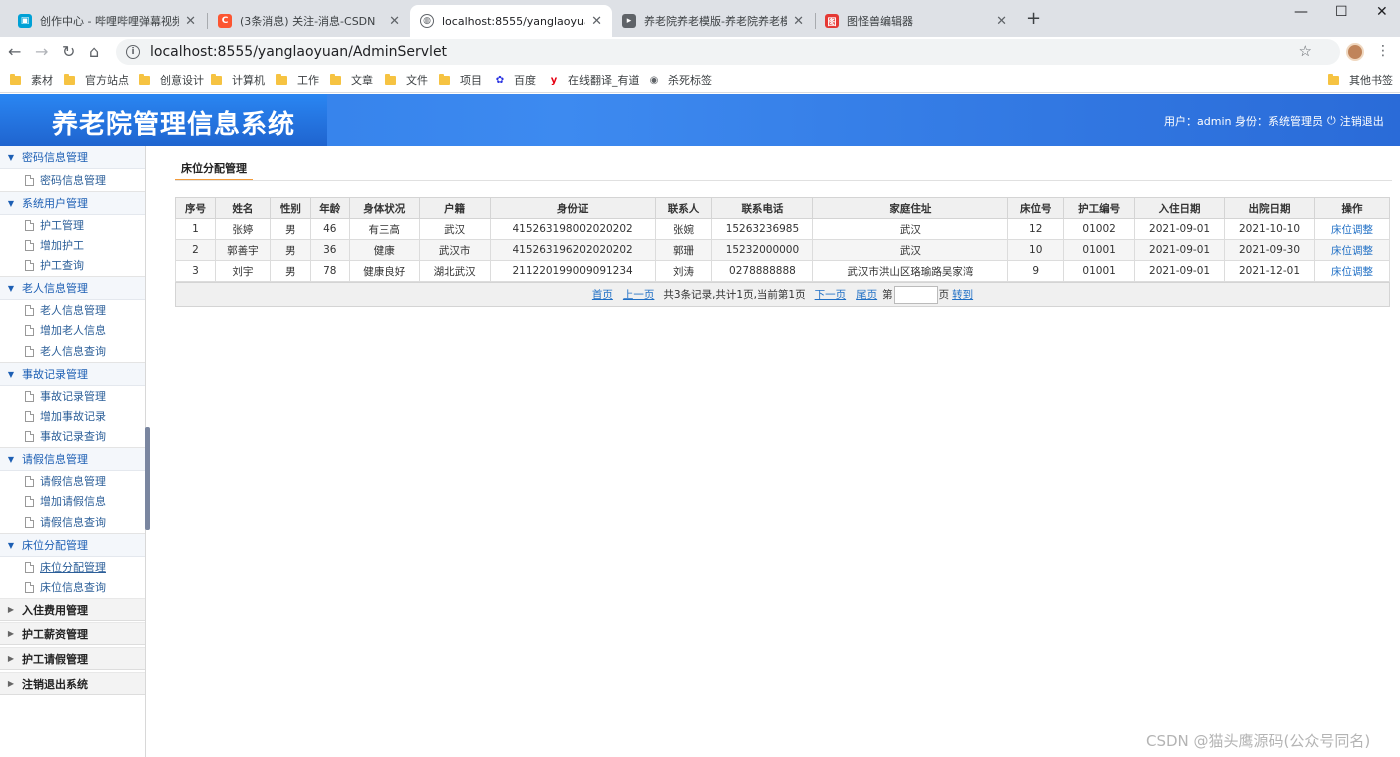 The image size is (1400, 757). What do you see at coordinates (639, 294) in the screenshot?
I see `prev-page-link: 上一页` at bounding box center [639, 294].